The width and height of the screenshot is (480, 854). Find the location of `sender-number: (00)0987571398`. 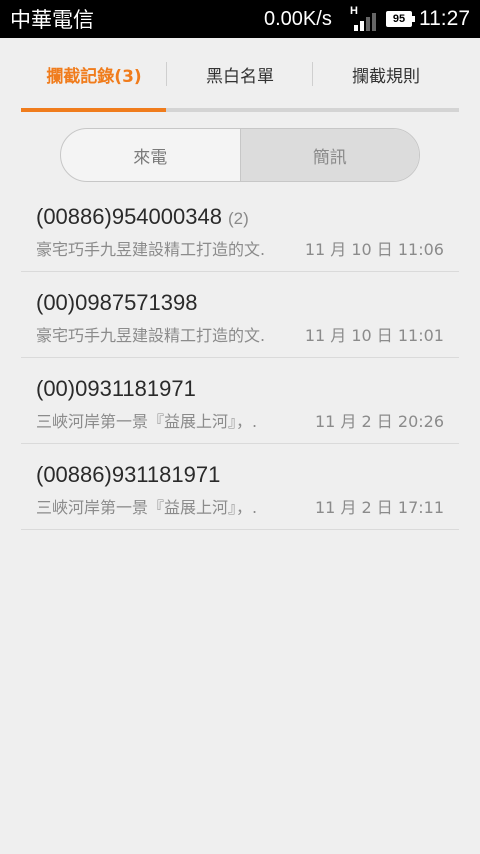

sender-number: (00)0987571398 is located at coordinates (117, 302).